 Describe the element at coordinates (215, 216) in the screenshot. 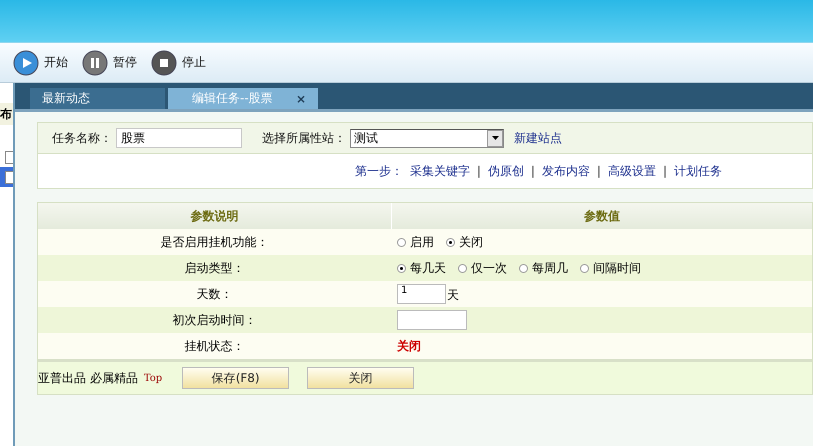

I see `column-header: 参数说明` at that location.